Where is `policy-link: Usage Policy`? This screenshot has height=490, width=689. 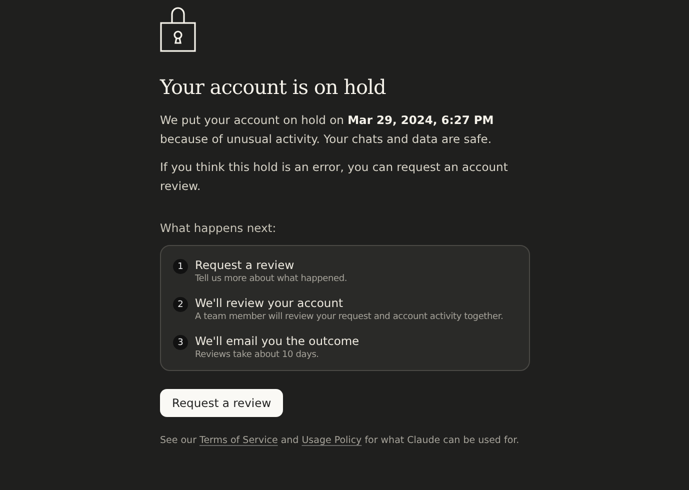 policy-link: Usage Policy is located at coordinates (332, 440).